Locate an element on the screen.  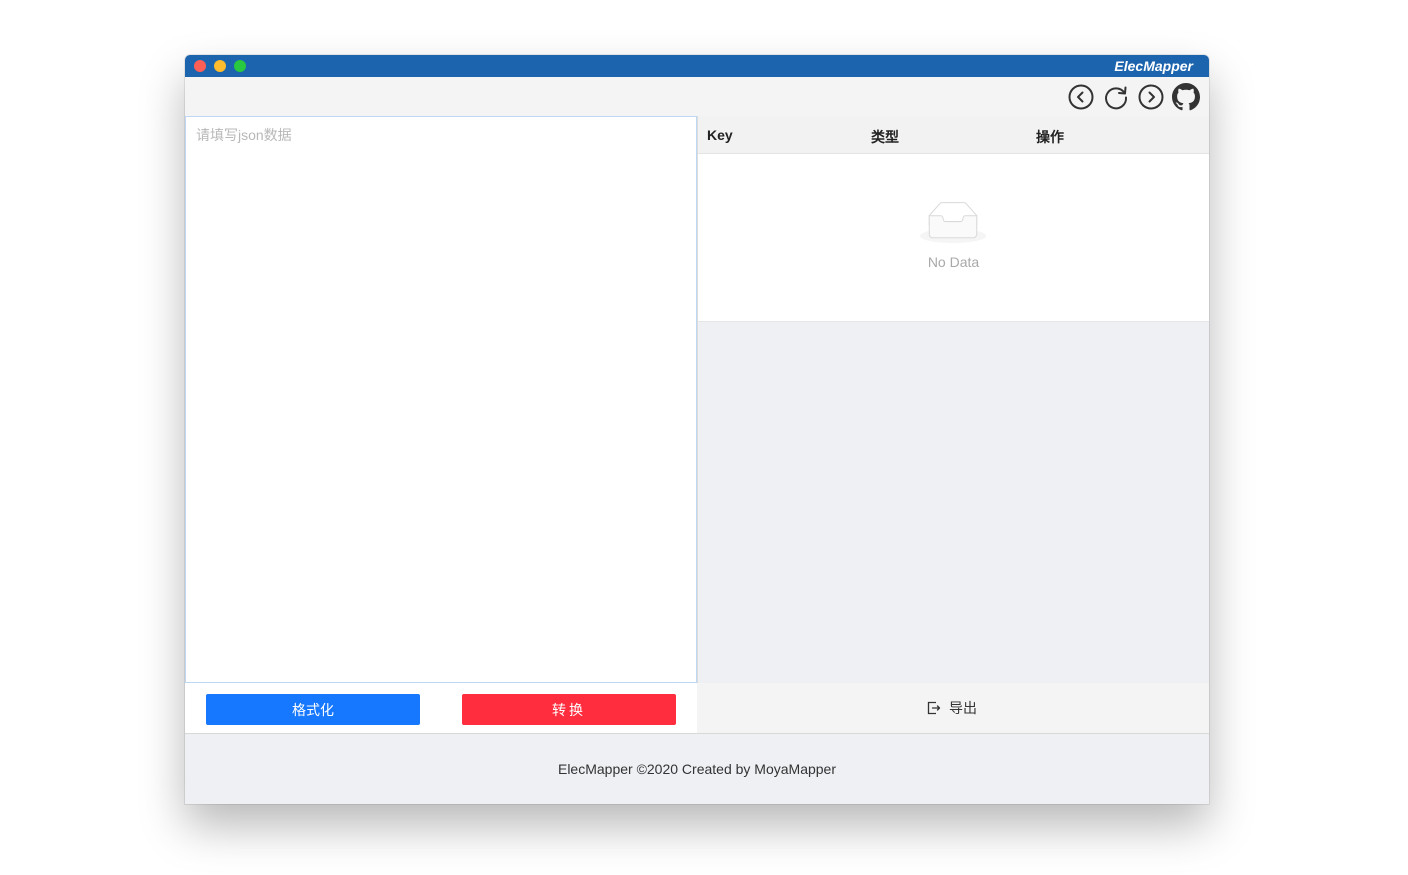
toolbar is located at coordinates (697, 97).